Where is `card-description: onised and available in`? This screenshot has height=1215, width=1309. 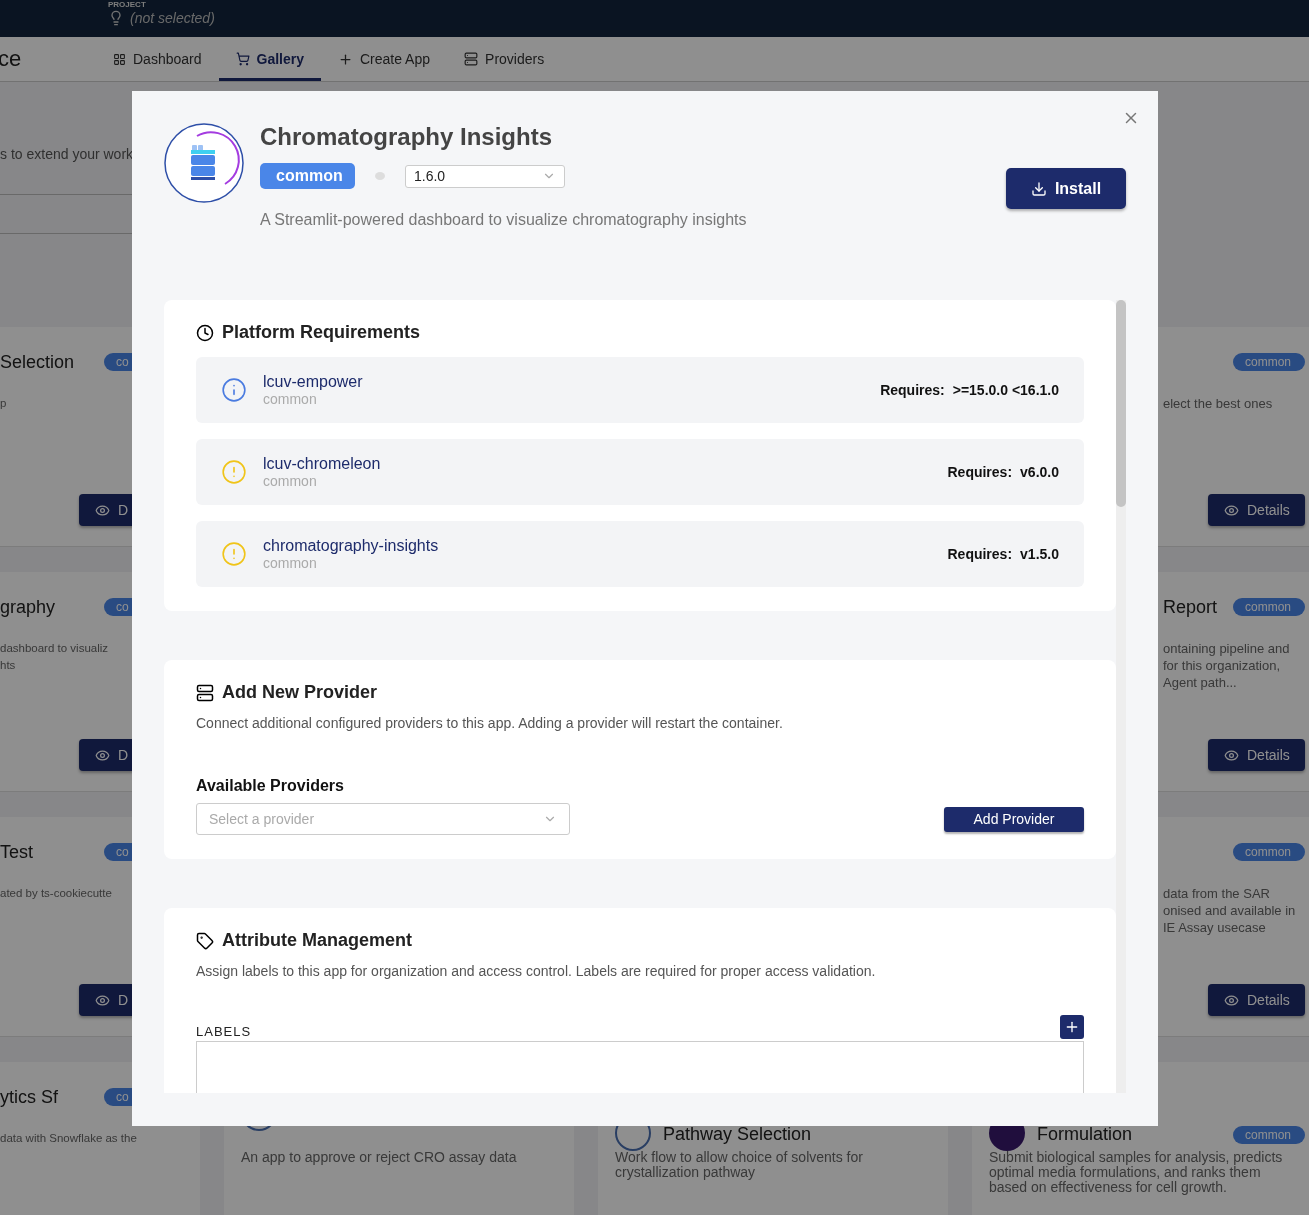
card-description: onised and available in is located at coordinates (1230, 910).